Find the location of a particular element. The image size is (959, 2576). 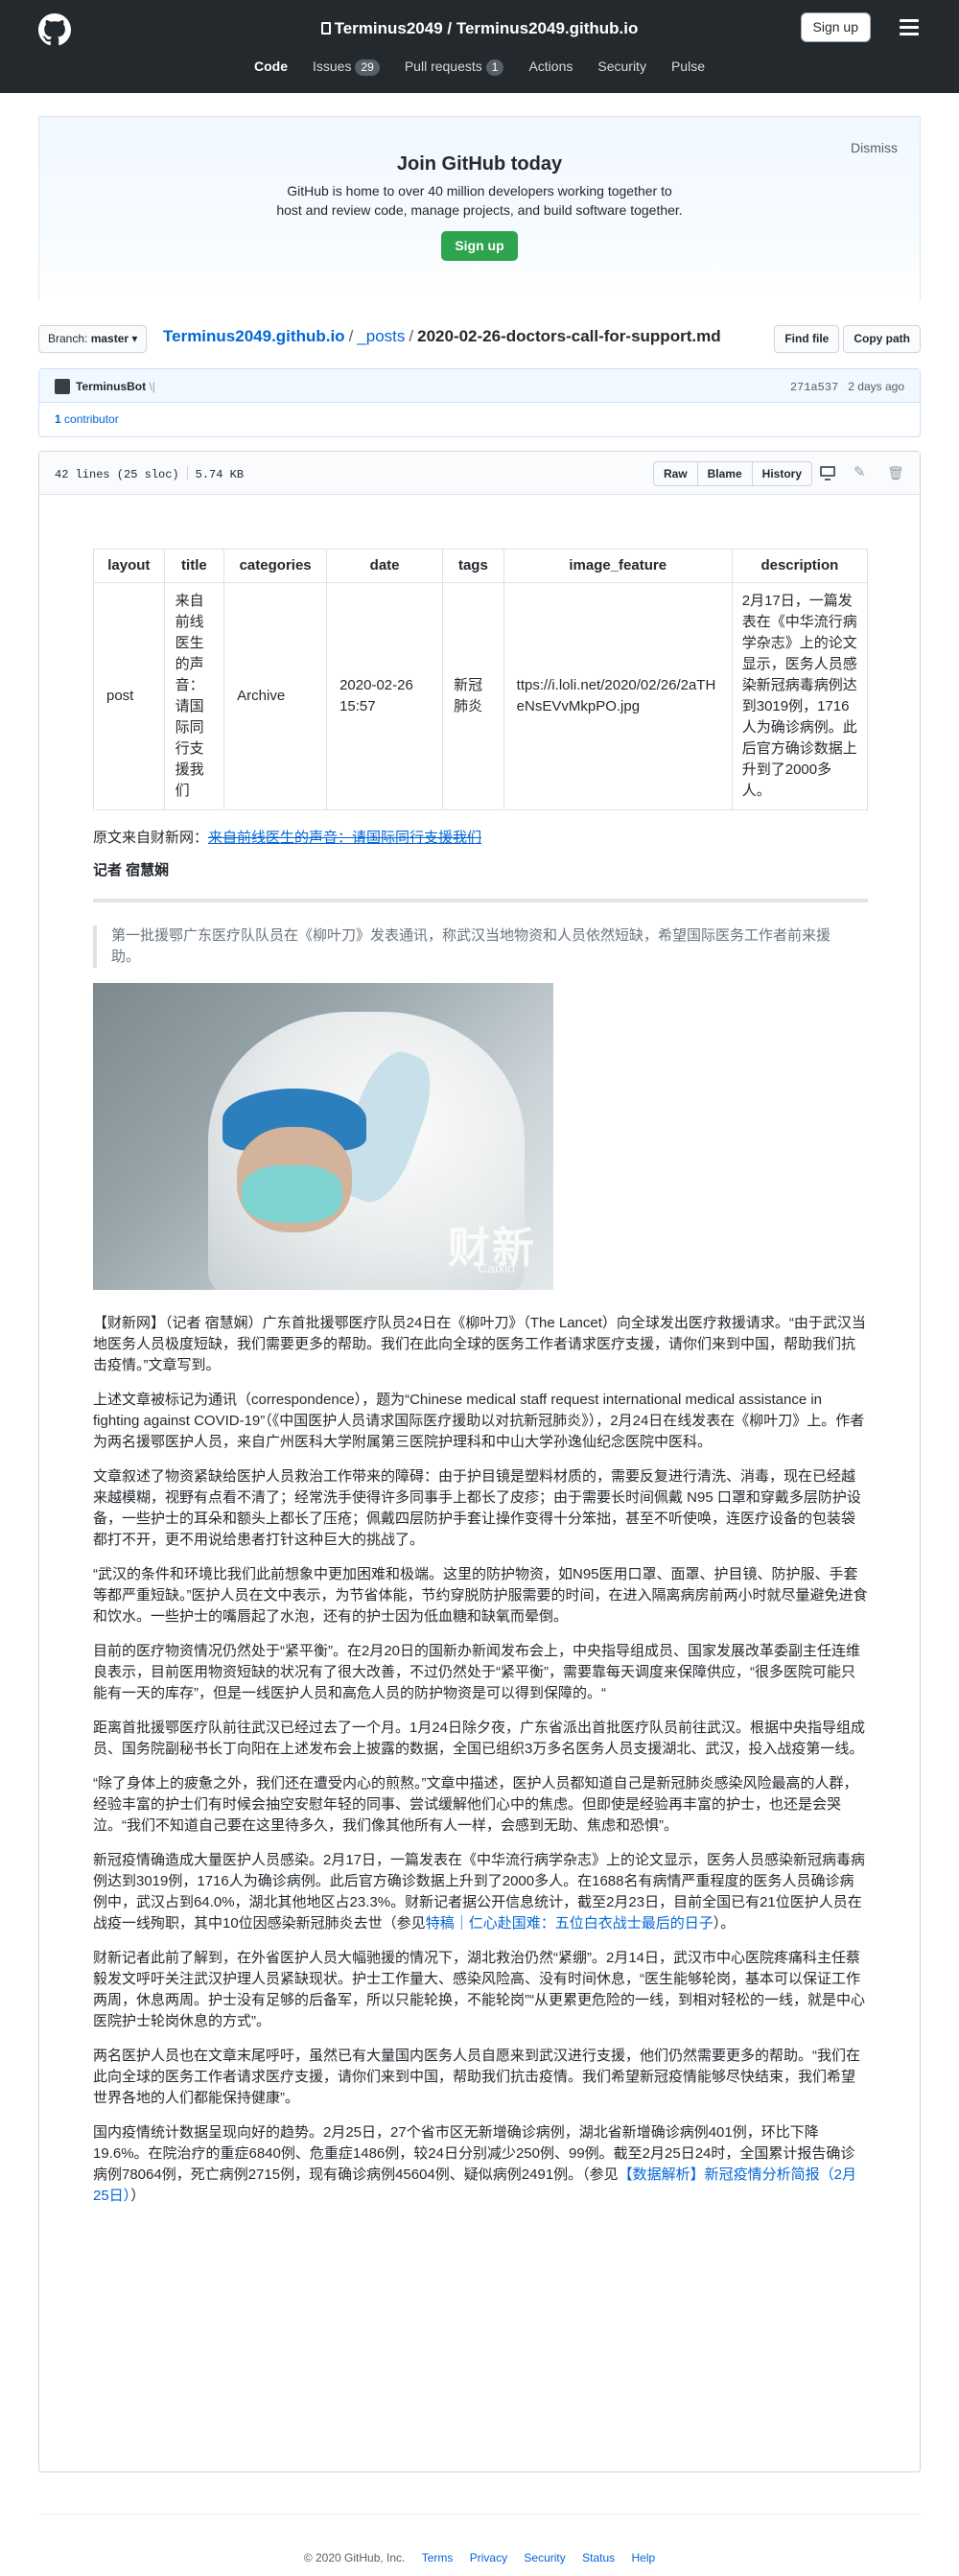

raw-button: Raw is located at coordinates (675, 473).